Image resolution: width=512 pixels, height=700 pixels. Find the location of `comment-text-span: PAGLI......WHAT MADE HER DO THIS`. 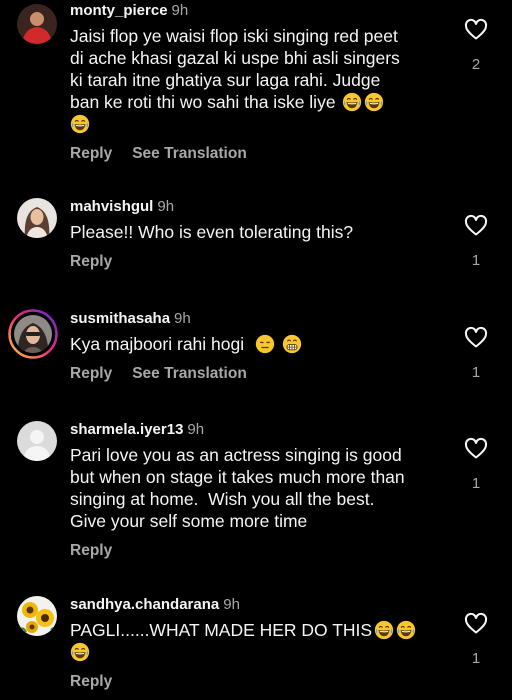

comment-text-span: PAGLI......WHAT MADE HER DO THIS is located at coordinates (221, 630).